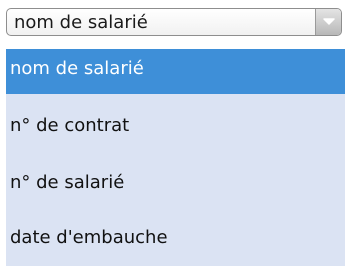 The width and height of the screenshot is (345, 266). I want to click on chevron-down-icon, so click(328, 21).